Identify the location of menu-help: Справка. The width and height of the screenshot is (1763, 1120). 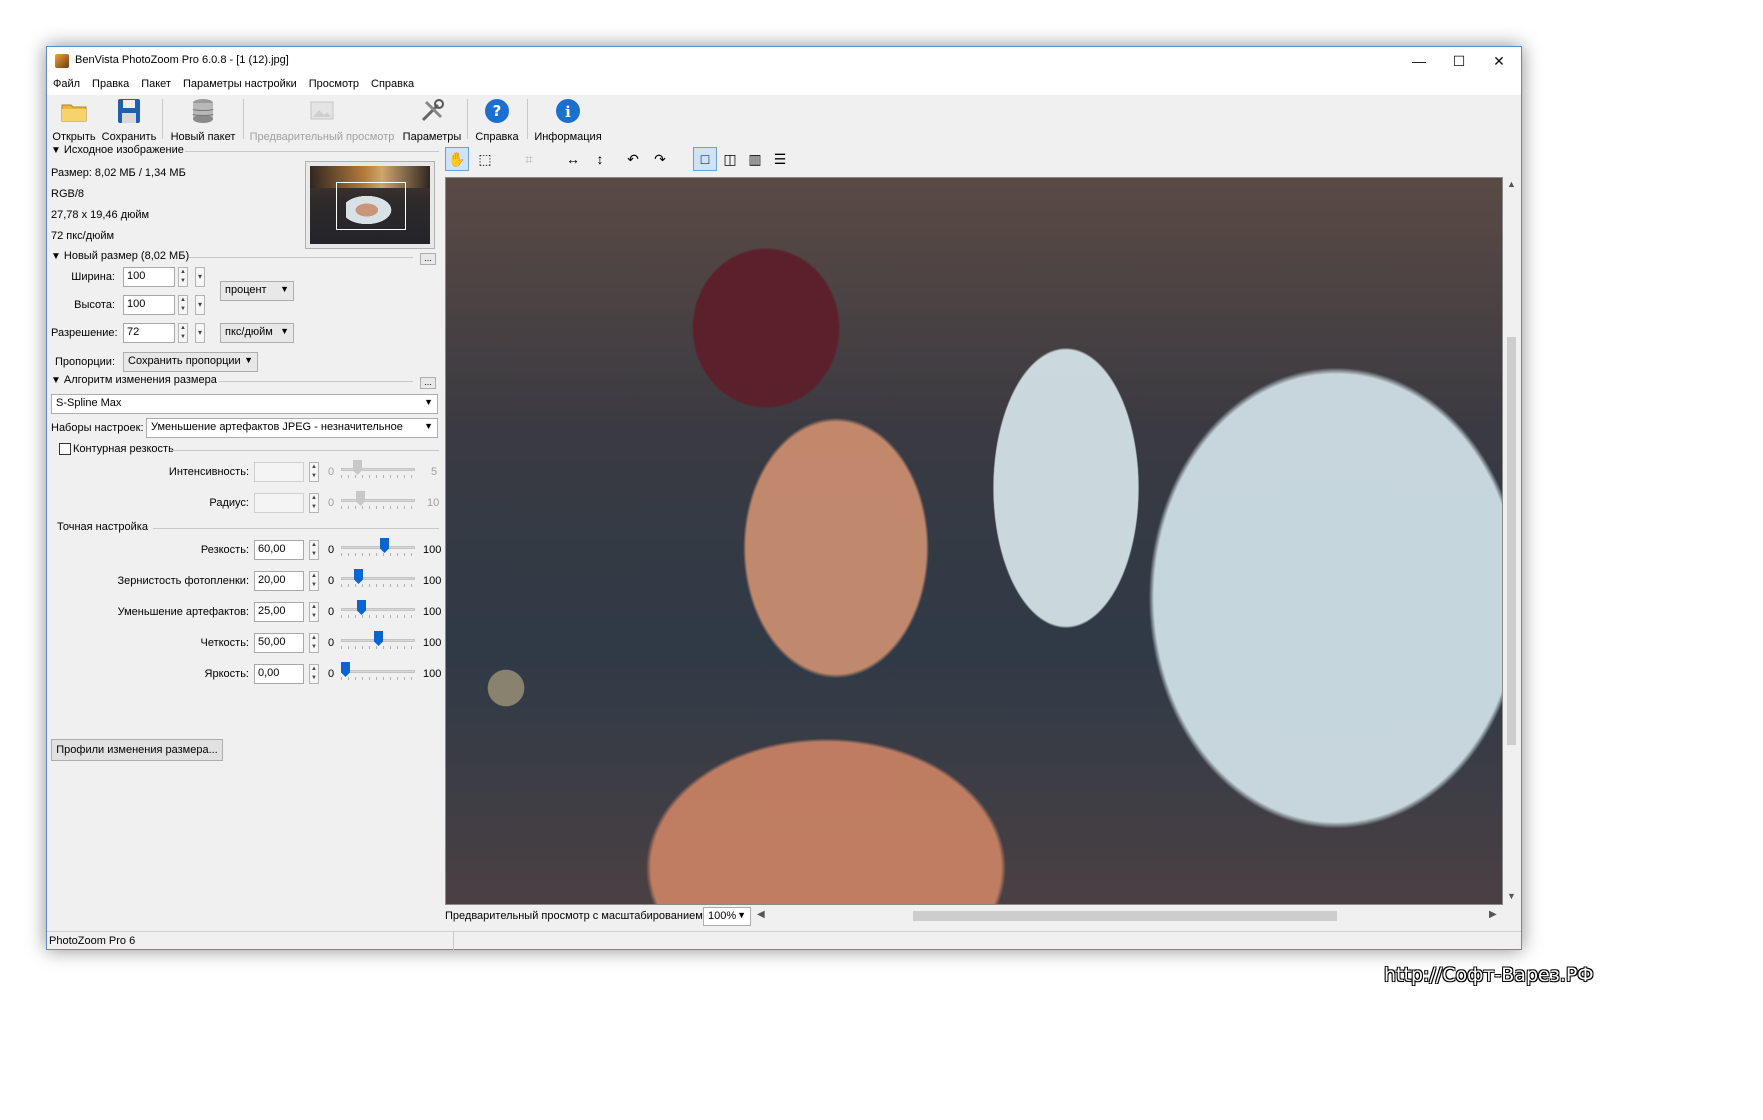
(392, 84).